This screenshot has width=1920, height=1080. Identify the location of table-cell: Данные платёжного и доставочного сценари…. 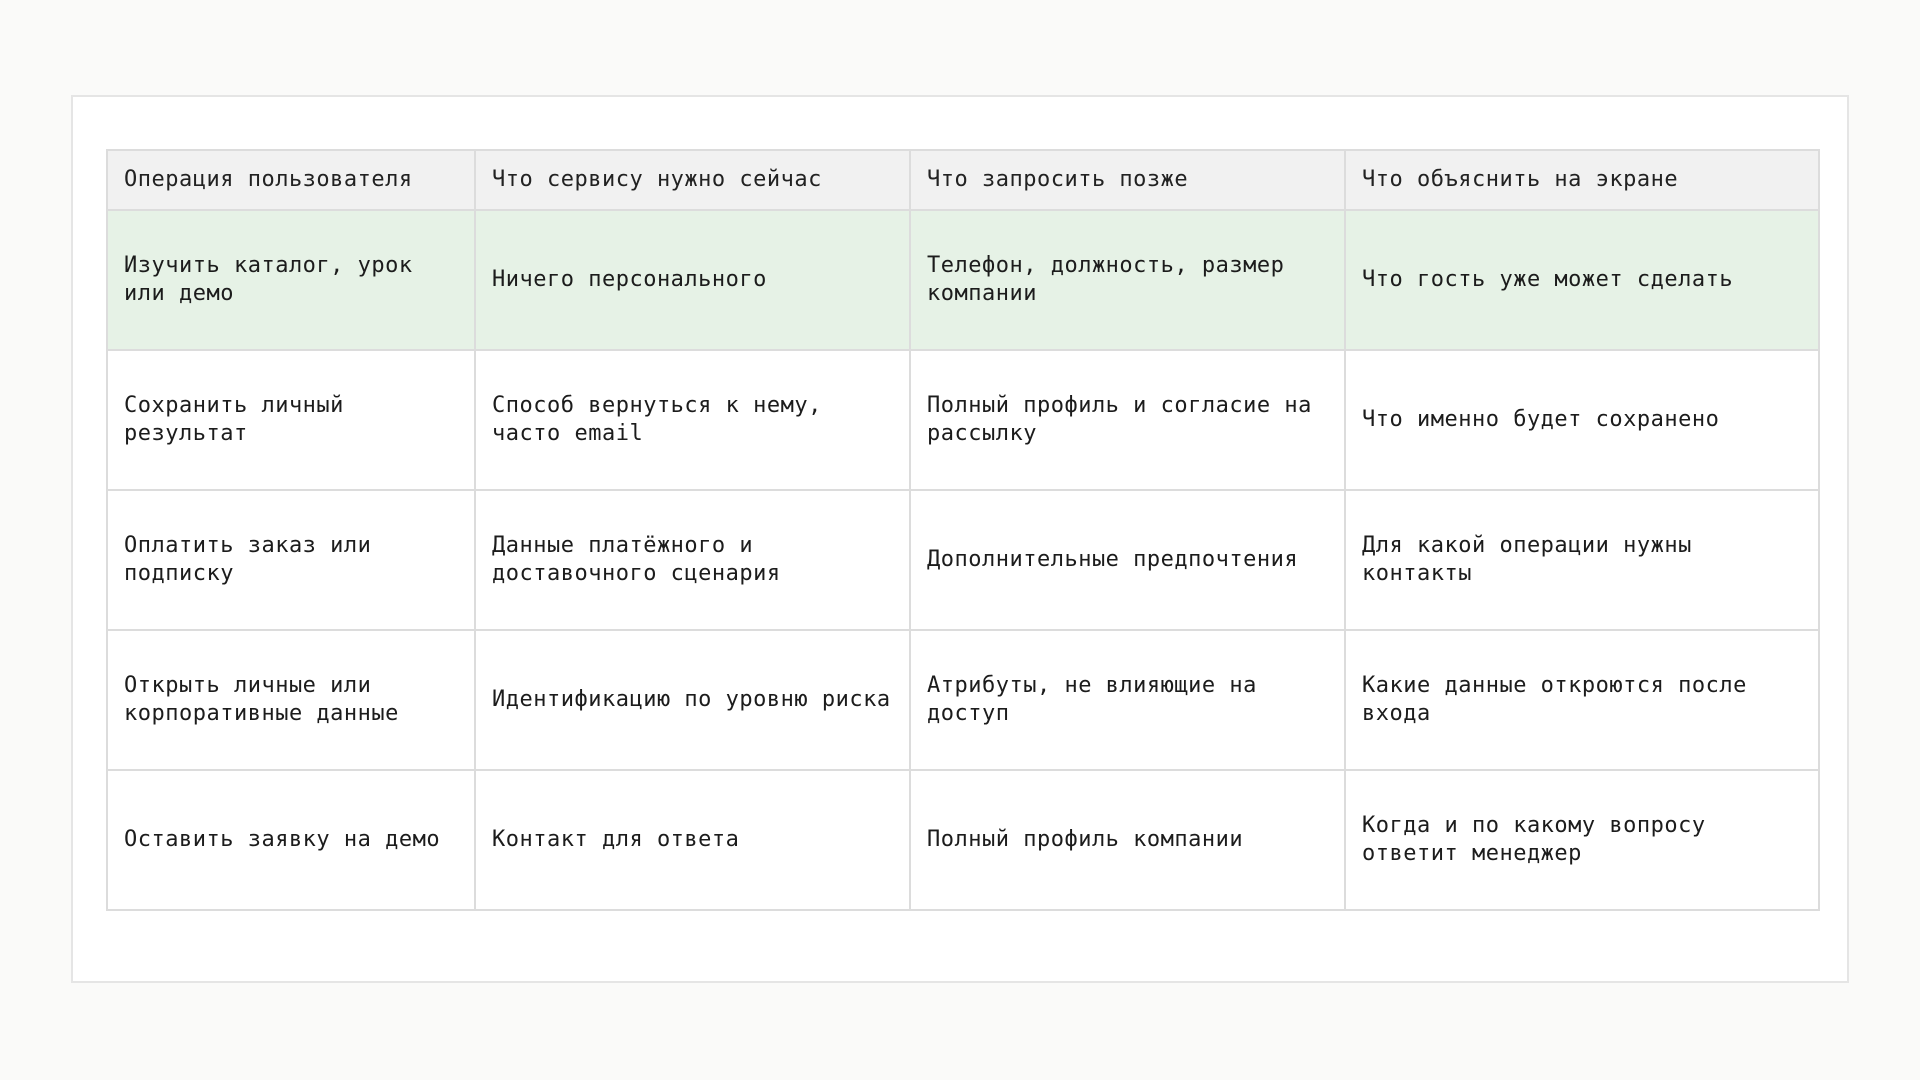
(692, 560).